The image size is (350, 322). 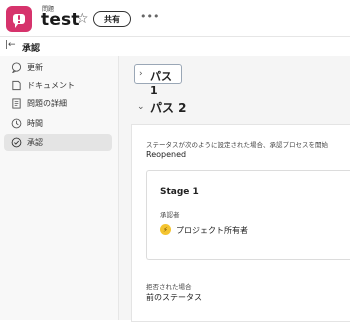 I want to click on details-icon, so click(x=16, y=104).